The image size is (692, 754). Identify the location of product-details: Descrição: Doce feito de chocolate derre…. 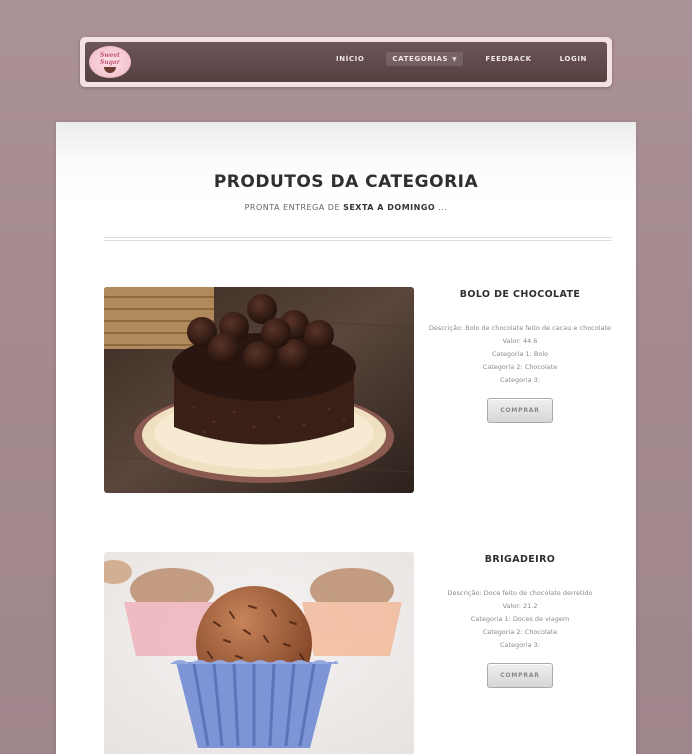
(520, 619).